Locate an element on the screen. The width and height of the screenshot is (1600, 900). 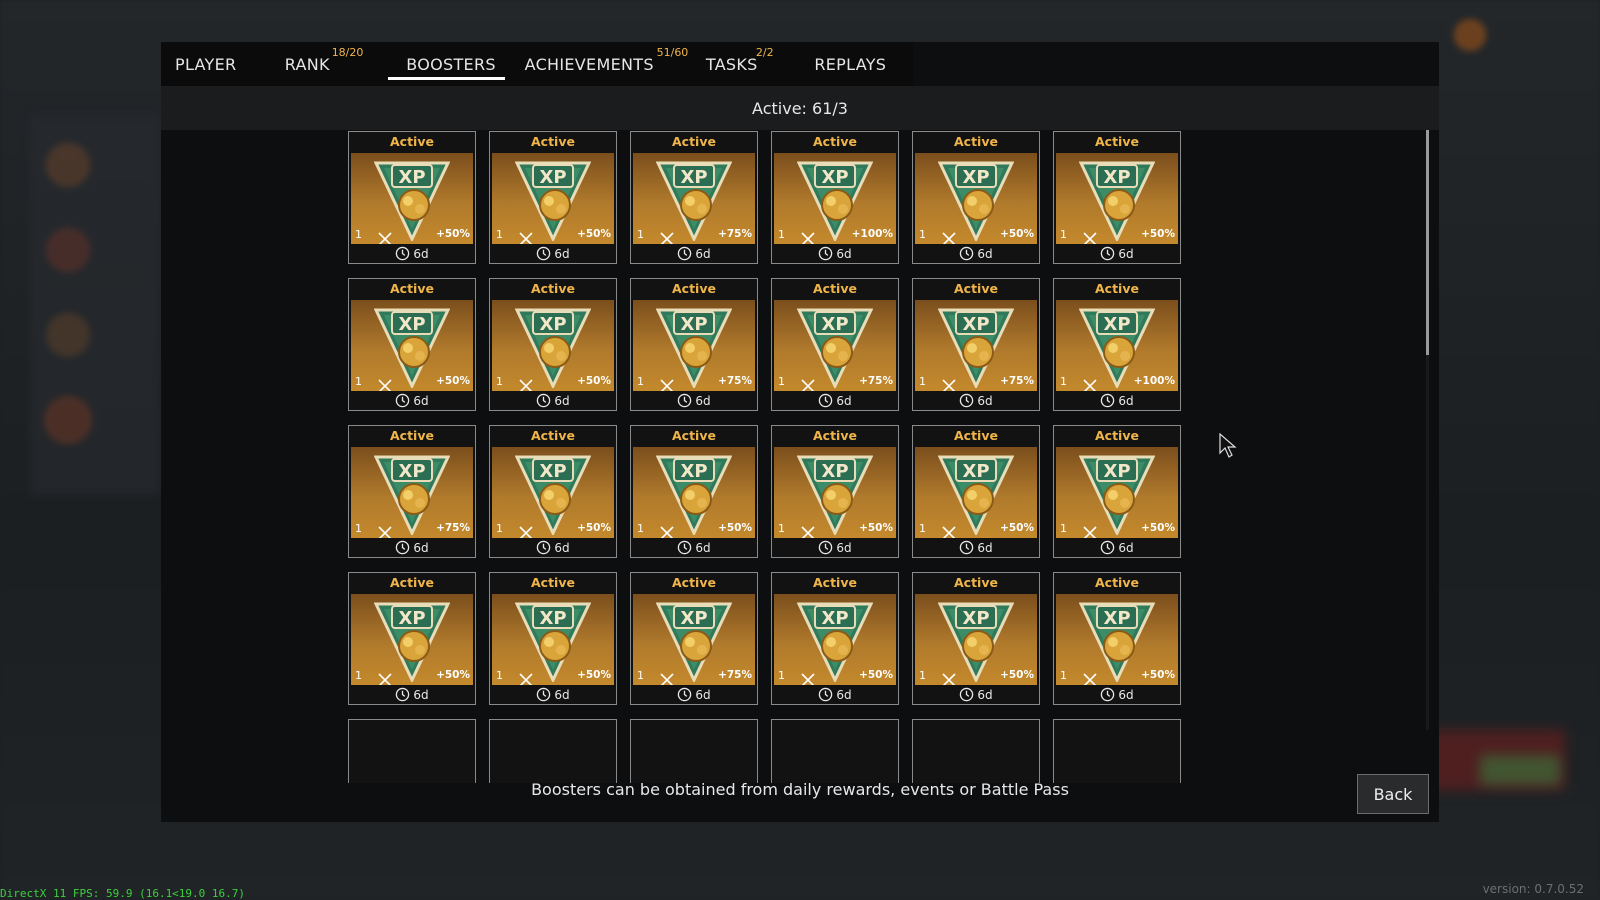
active-count: Active: 61/3 is located at coordinates (800, 108).